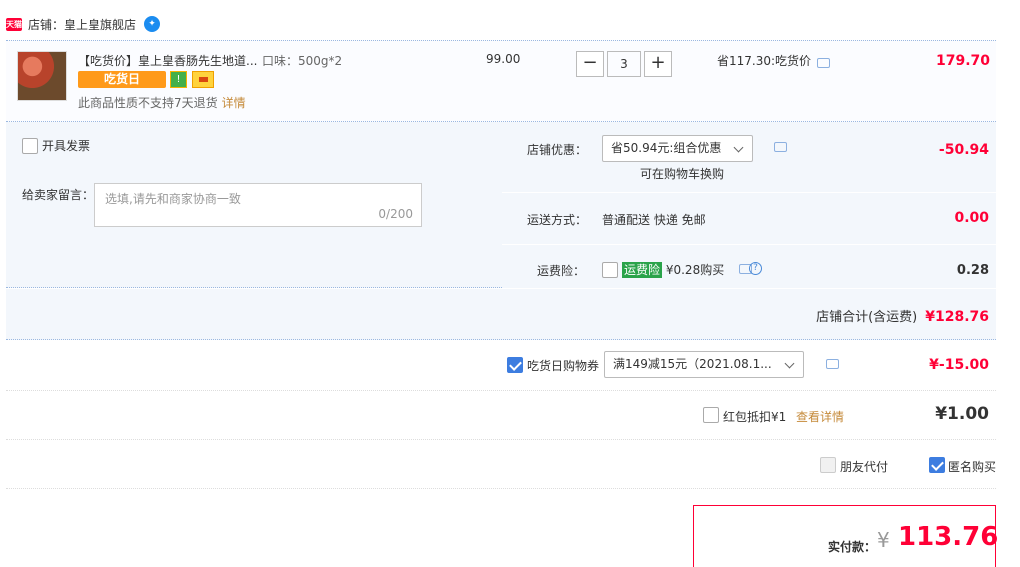 This screenshot has height=567, width=1020. Describe the element at coordinates (972, 467) in the screenshot. I see `anonymous-label: 匿名购买` at that location.